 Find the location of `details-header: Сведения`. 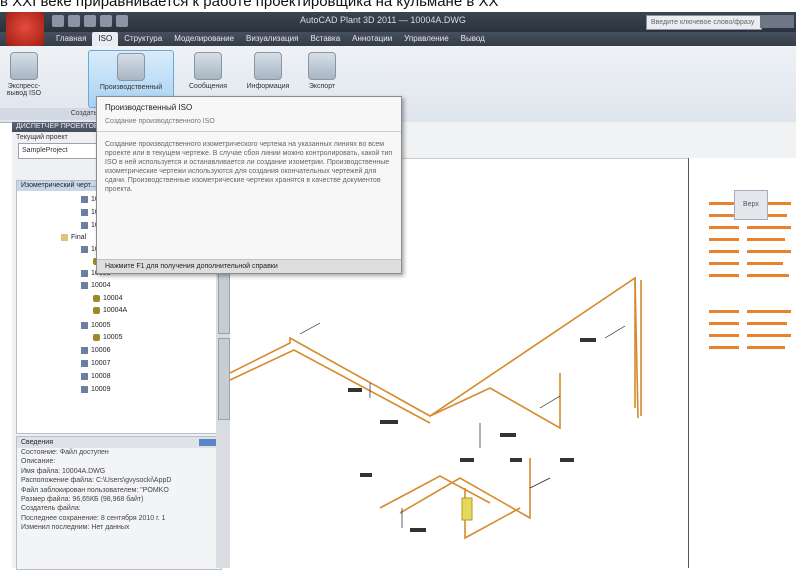

details-header: Сведения is located at coordinates (119, 442).